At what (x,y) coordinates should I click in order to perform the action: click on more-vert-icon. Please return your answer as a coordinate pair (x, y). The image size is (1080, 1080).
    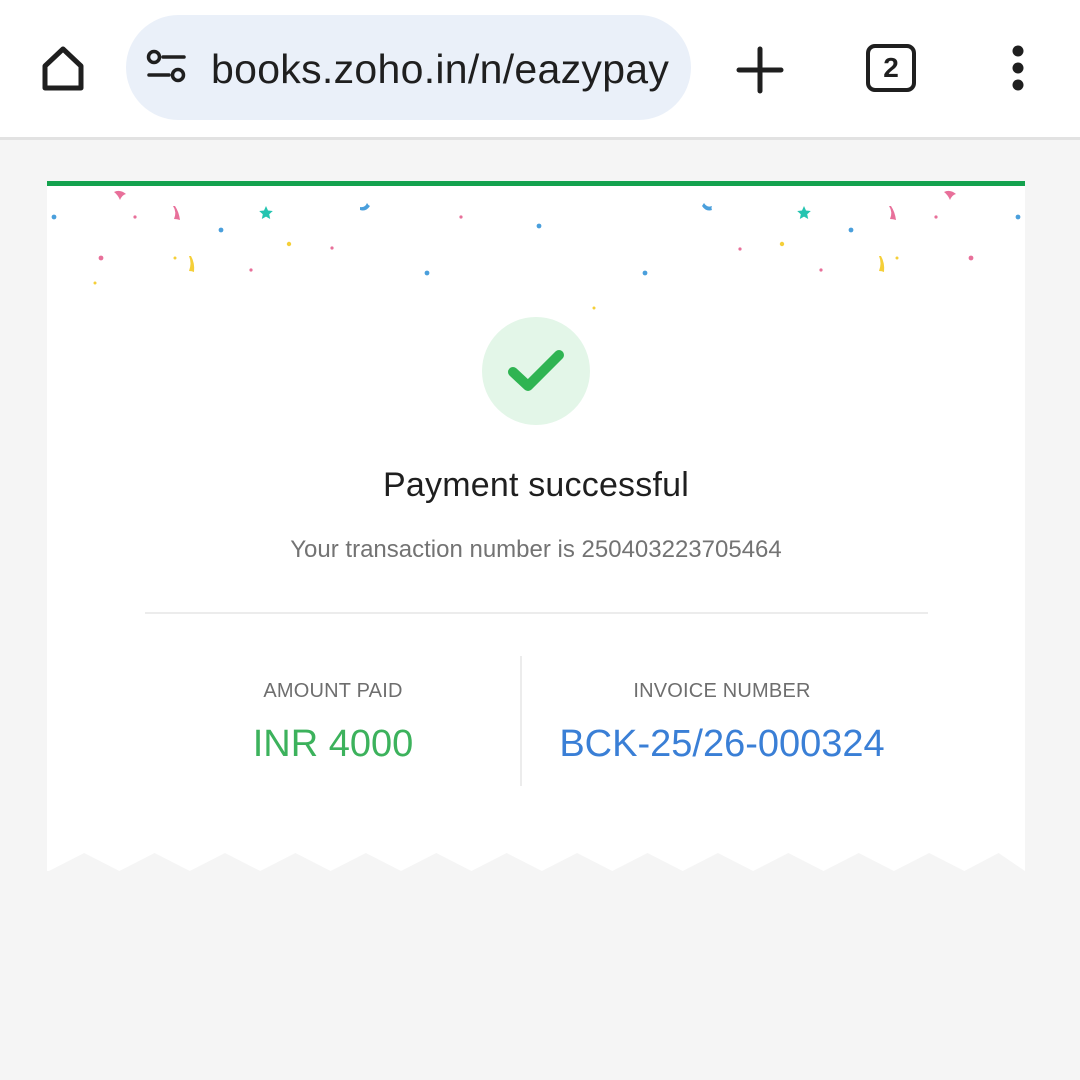
    Looking at the image, I should click on (1018, 68).